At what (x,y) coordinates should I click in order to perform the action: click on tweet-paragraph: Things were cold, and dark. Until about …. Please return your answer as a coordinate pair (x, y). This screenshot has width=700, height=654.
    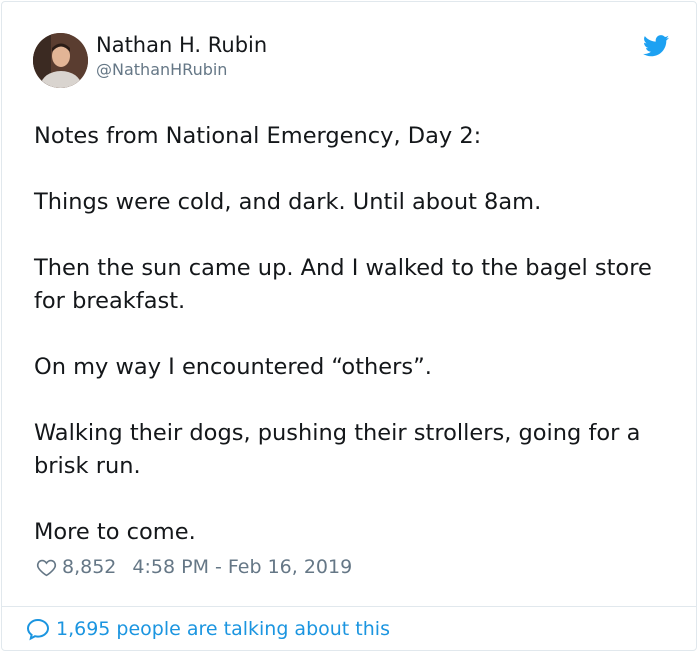
    Looking at the image, I should click on (288, 202).